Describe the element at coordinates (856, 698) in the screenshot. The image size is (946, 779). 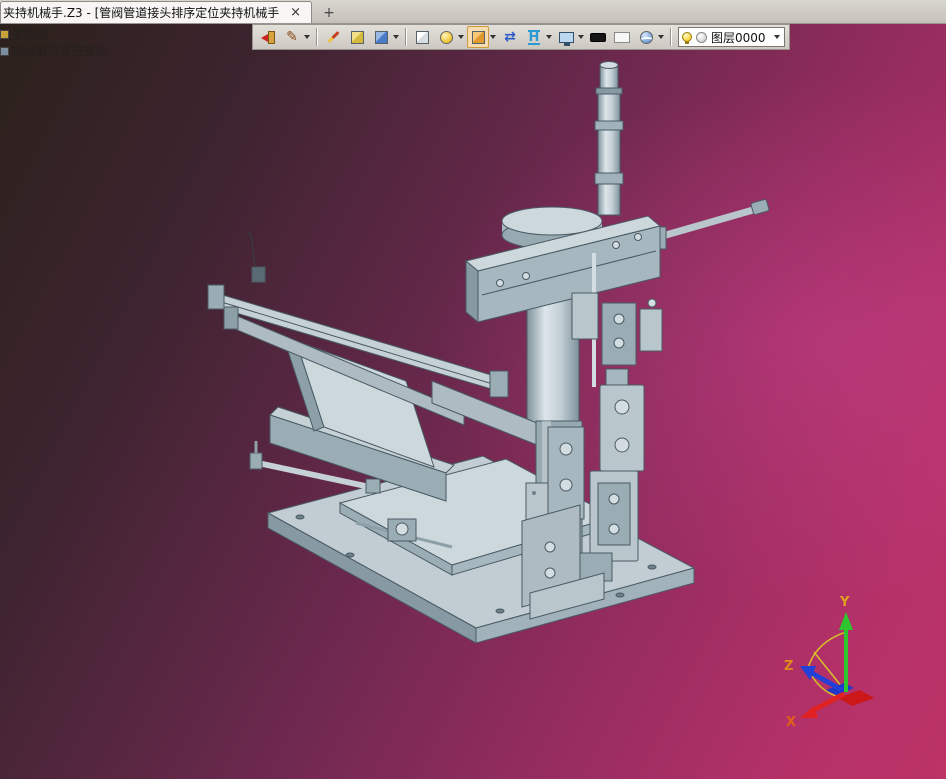
I see `triad-red-plane` at that location.